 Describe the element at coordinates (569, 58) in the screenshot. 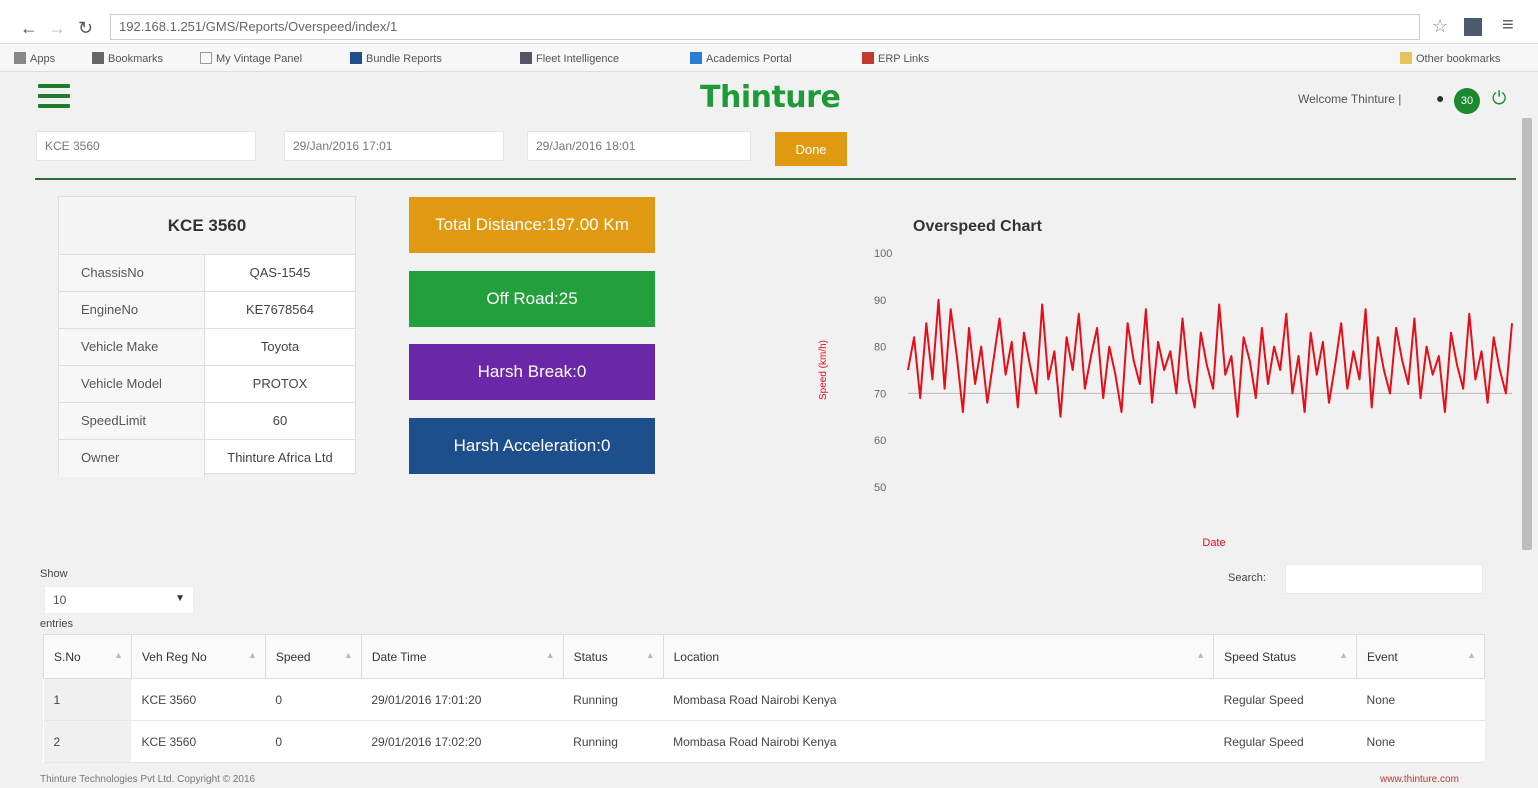

I see `bookmark-item: Fleet Intelligence` at that location.